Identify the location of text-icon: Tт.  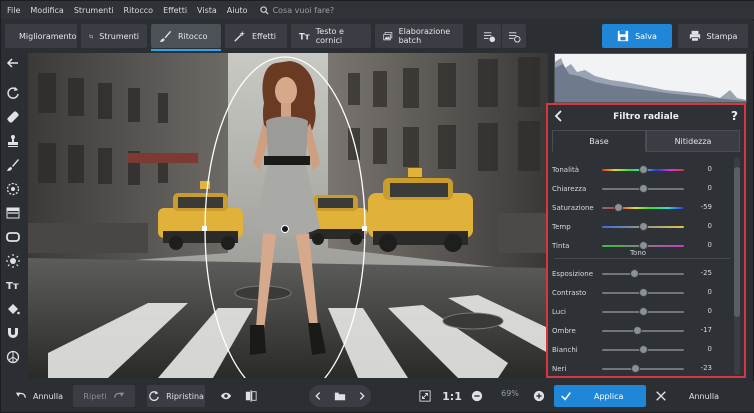
(12, 286).